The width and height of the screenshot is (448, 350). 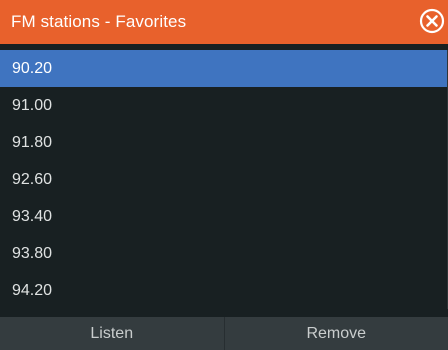 I want to click on station-frequency: 94.20, so click(x=32, y=290).